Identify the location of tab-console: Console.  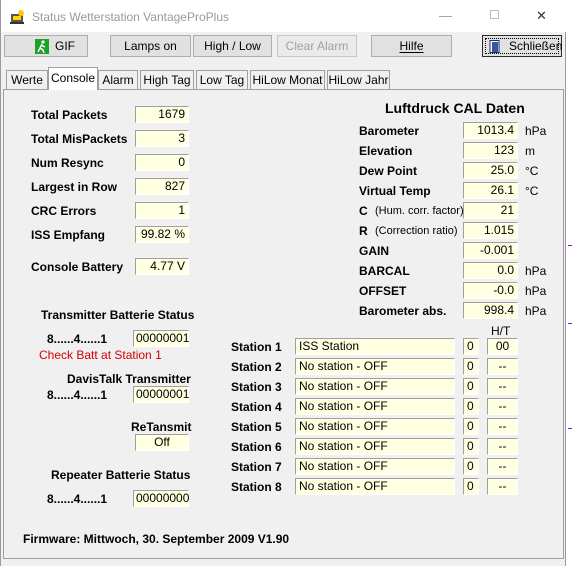
(73, 78).